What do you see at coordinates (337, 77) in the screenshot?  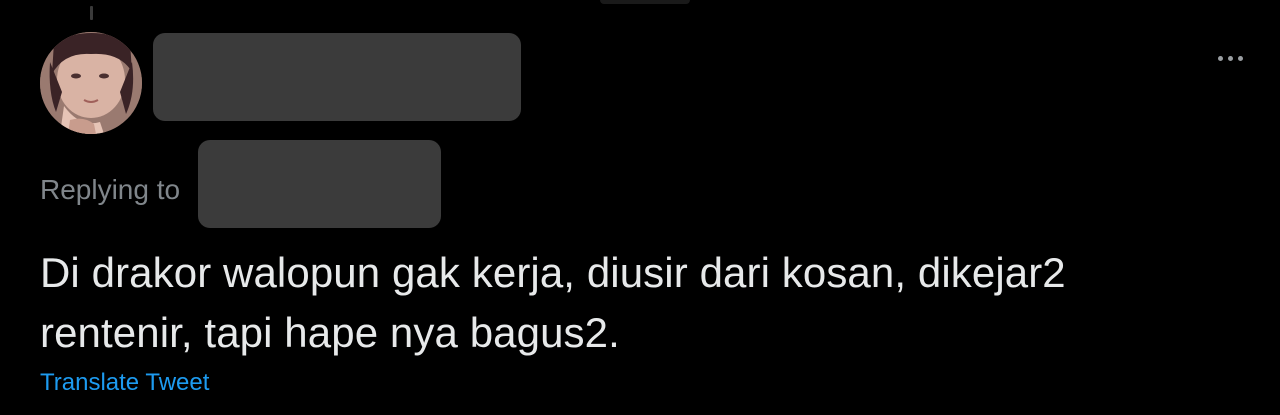 I see `display-name-redacted` at bounding box center [337, 77].